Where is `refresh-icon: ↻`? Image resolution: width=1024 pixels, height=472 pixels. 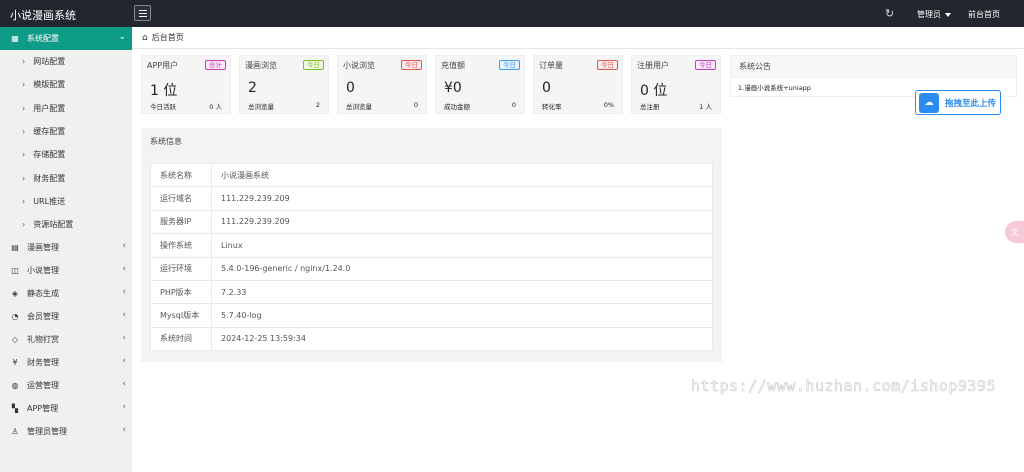
refresh-icon: ↻ is located at coordinates (889, 13).